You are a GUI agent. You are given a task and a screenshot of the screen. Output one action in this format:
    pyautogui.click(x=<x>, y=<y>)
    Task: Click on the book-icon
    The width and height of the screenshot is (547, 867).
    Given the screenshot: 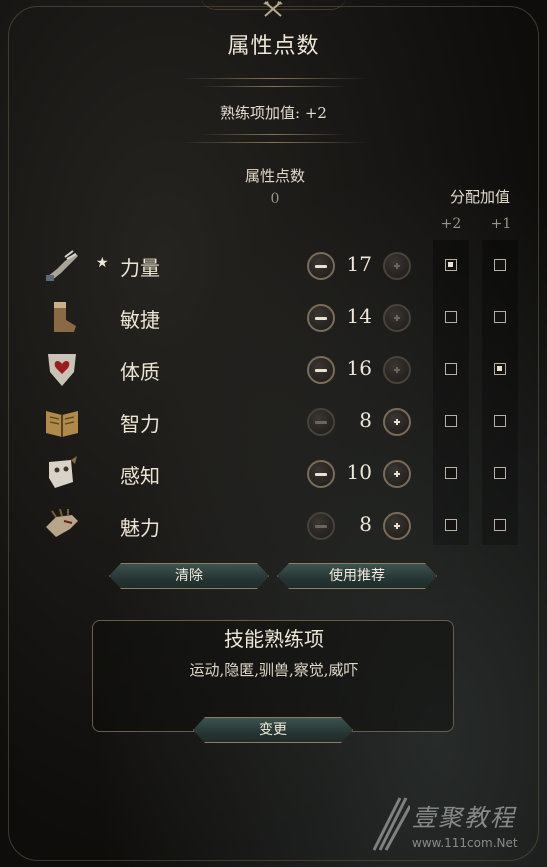 What is the action you would take?
    pyautogui.click(x=62, y=421)
    